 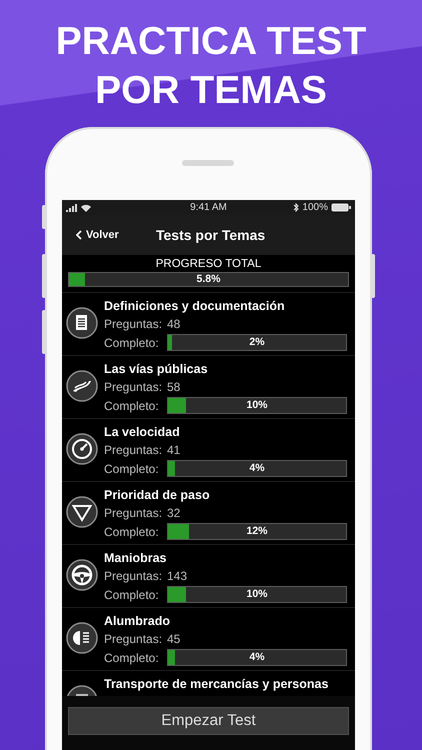 What do you see at coordinates (79, 235) in the screenshot?
I see `chevron-left-icon` at bounding box center [79, 235].